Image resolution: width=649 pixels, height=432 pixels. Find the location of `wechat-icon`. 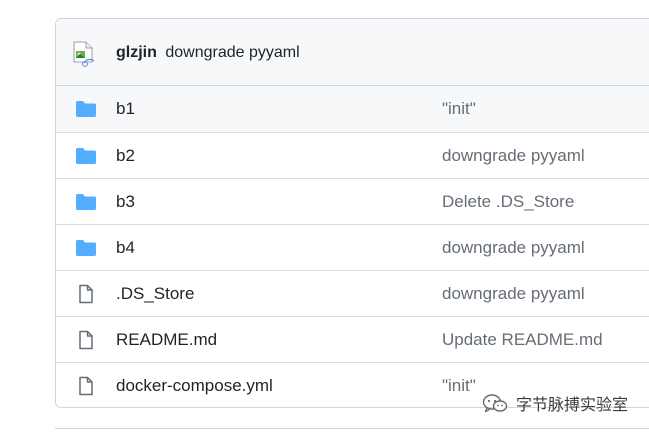

wechat-icon is located at coordinates (495, 403).